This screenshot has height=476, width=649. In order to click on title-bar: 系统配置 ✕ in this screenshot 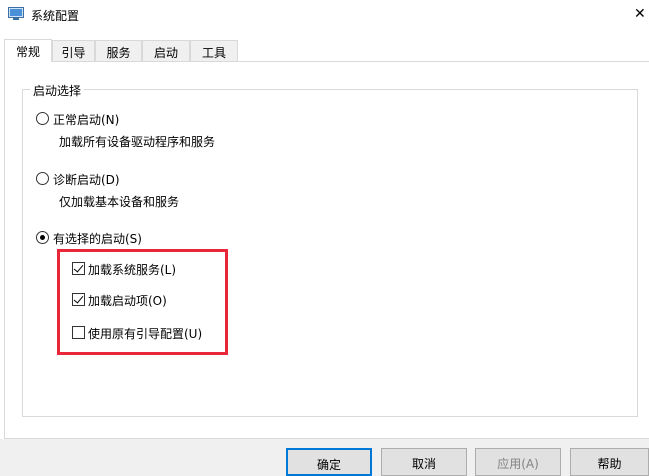, I will do `click(324, 16)`.